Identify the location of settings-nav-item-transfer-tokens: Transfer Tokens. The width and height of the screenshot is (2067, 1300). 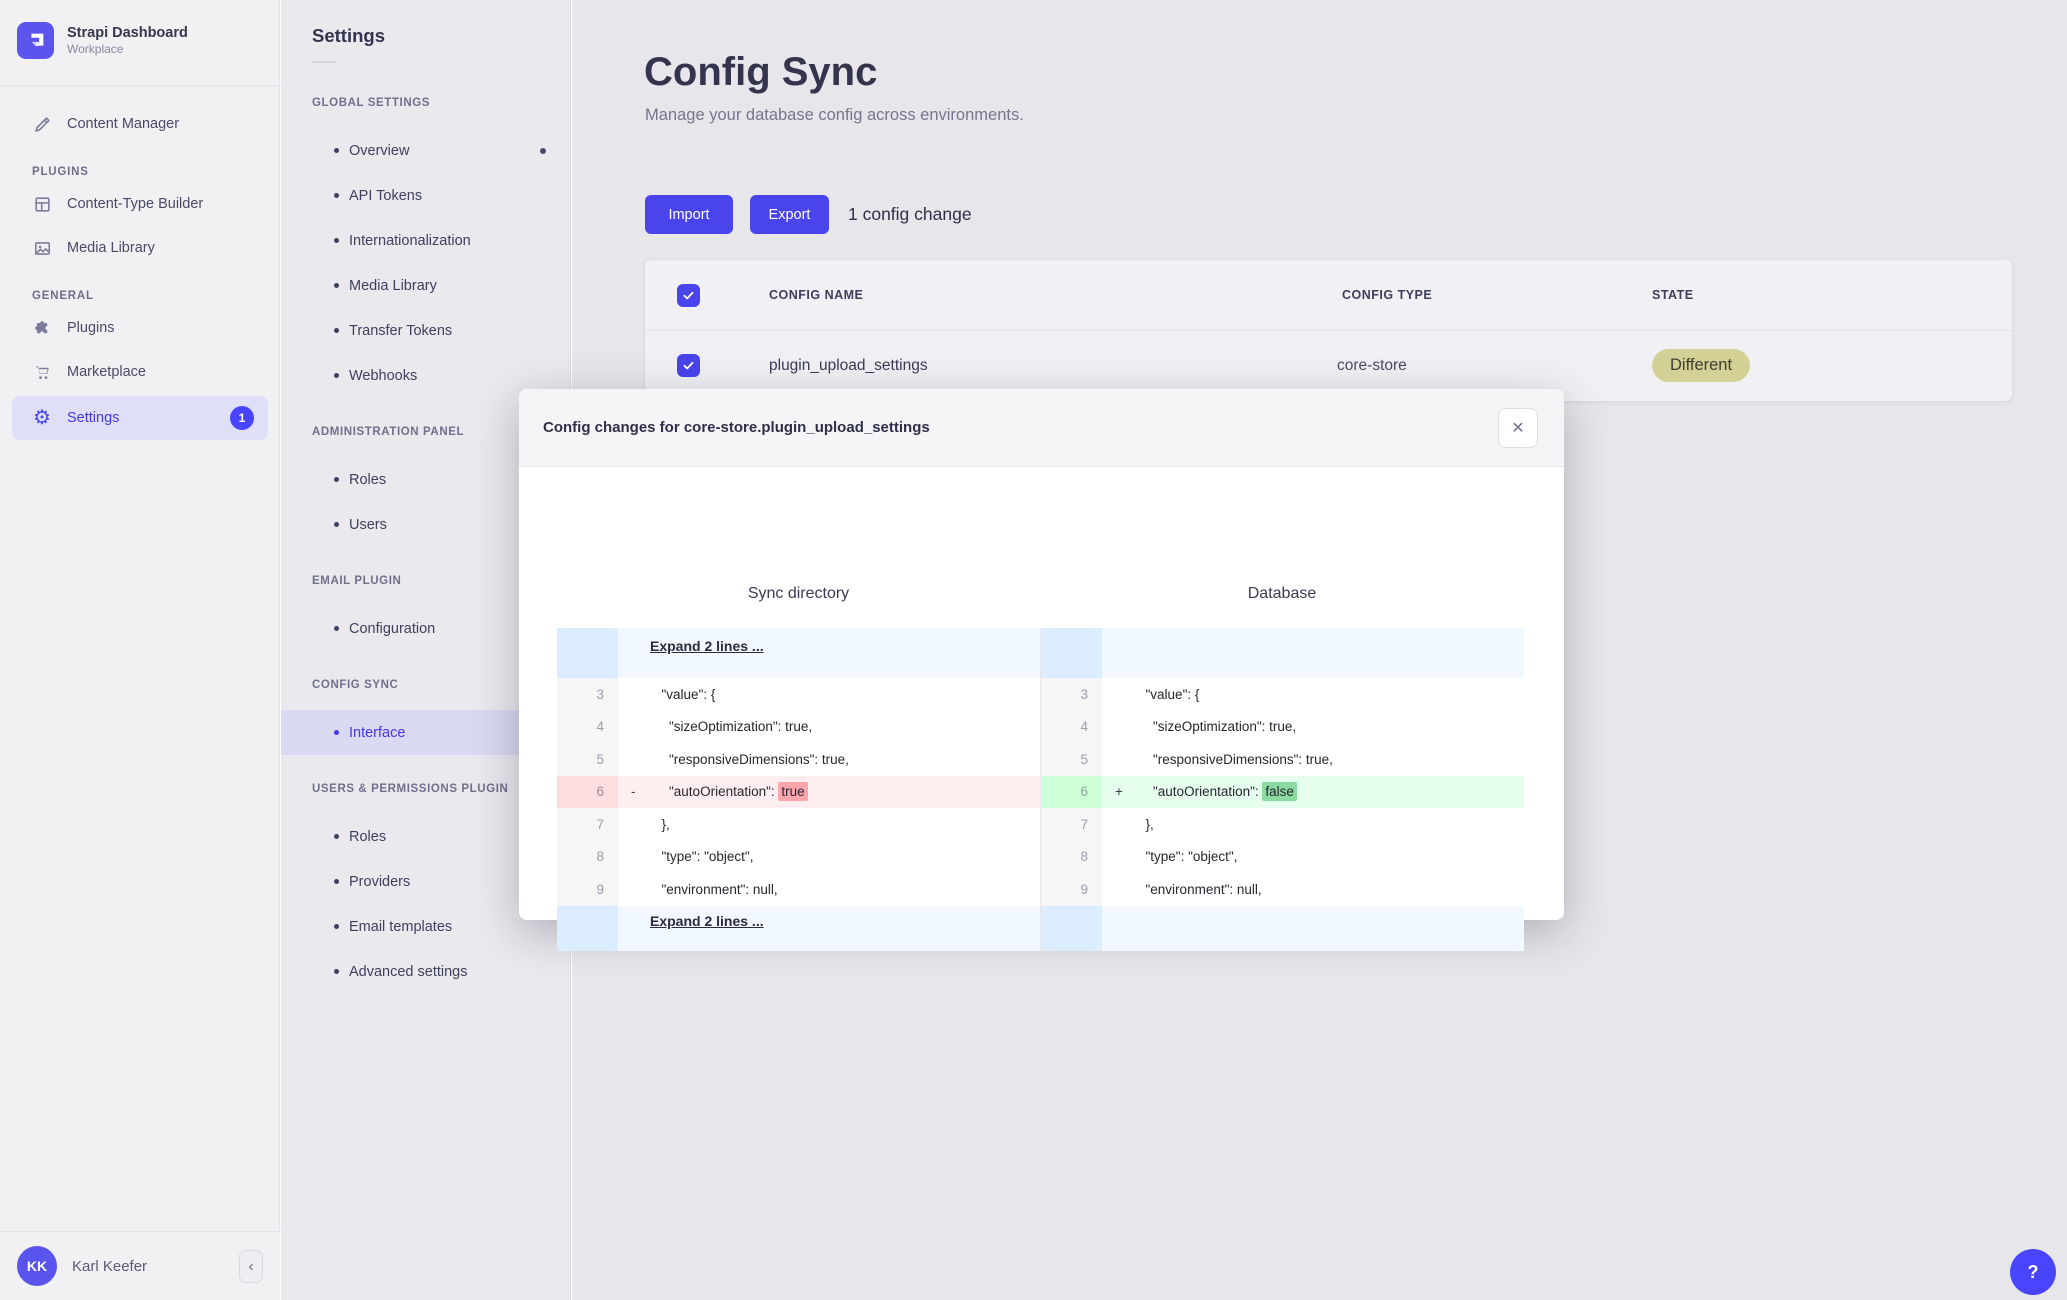
(425, 330).